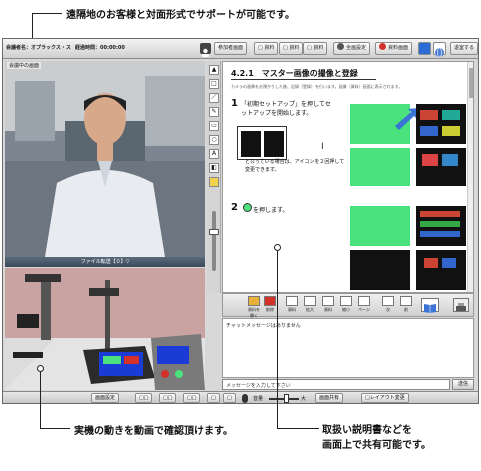 This screenshot has height=471, width=481. I want to click on camera-view, so click(105, 329).